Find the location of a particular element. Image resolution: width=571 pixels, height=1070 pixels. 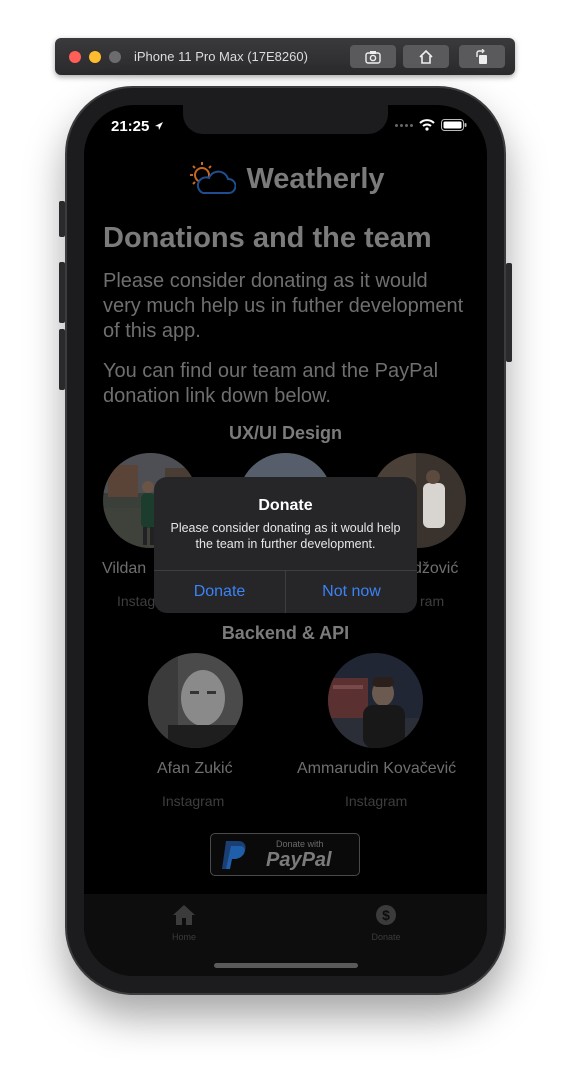

avatar-ammarudin is located at coordinates (375, 700).